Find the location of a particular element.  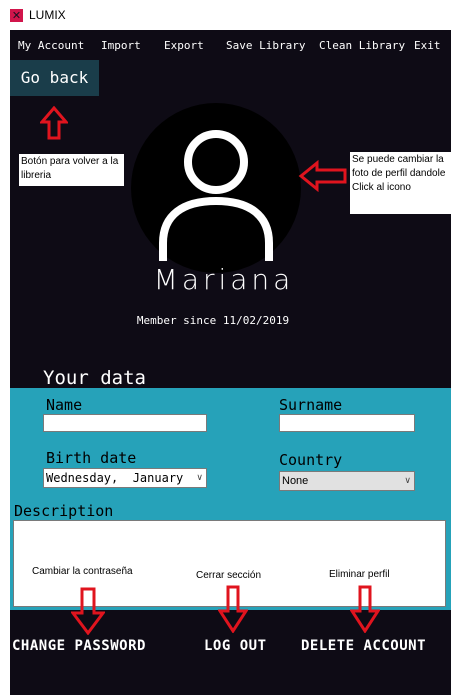

surname-input is located at coordinates (347, 423).